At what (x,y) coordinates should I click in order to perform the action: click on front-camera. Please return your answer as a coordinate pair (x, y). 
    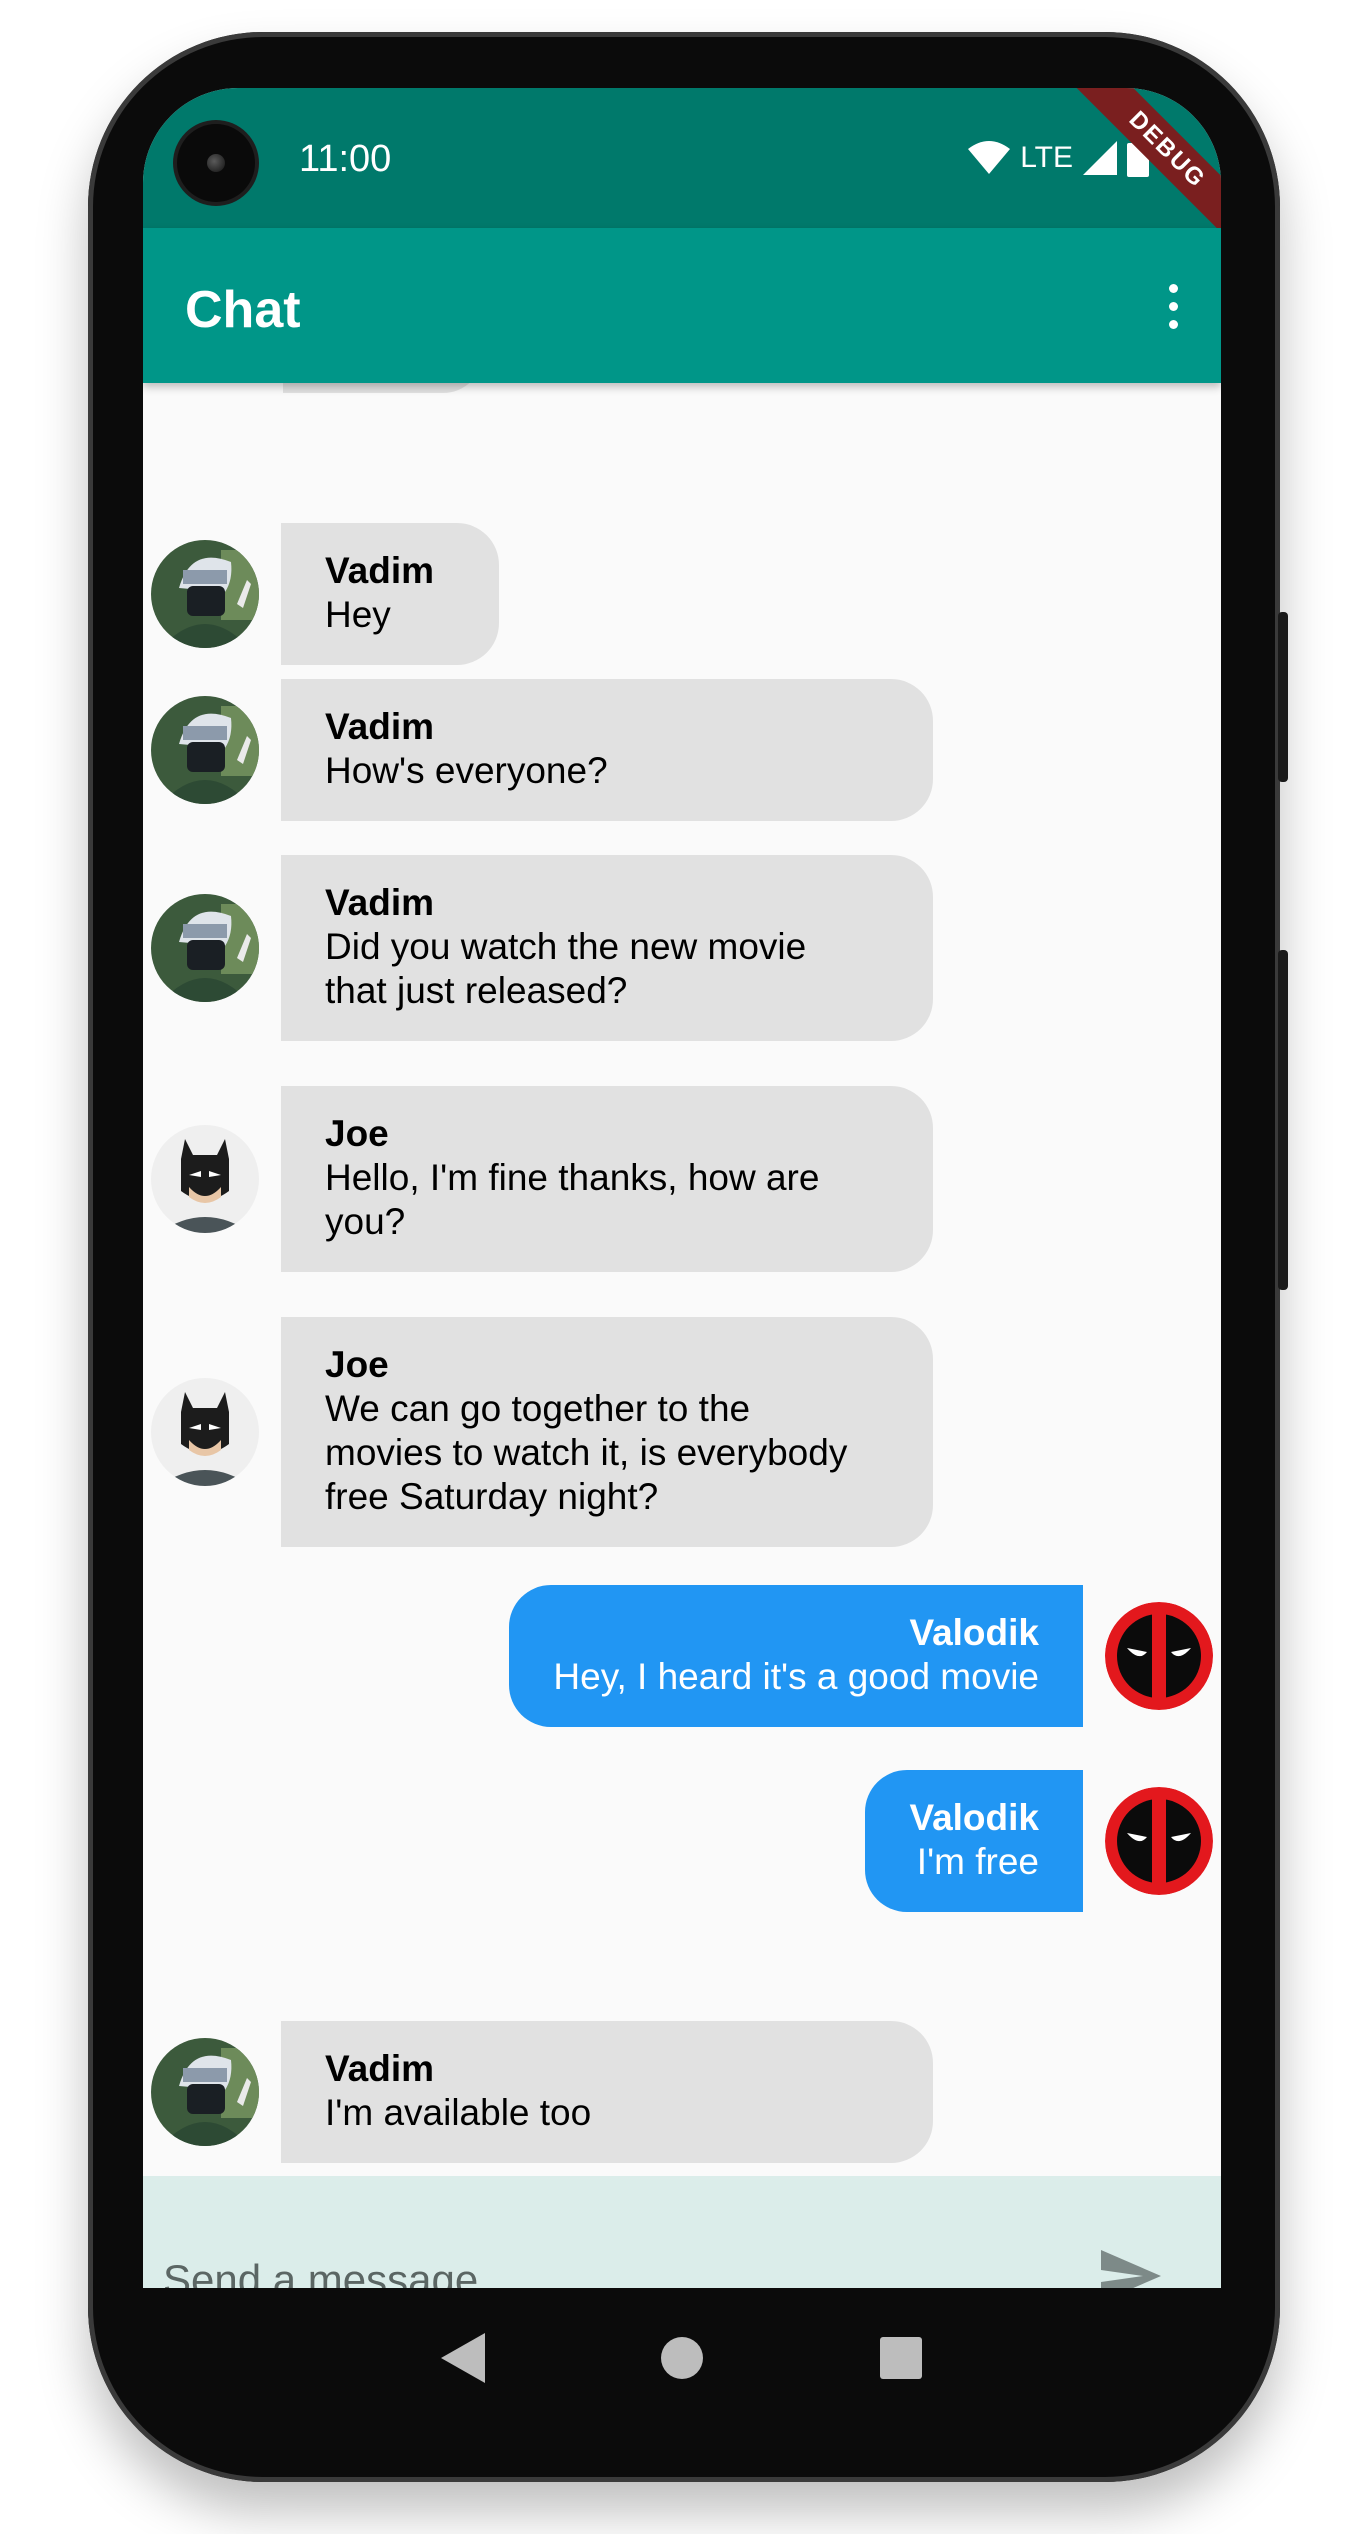
    Looking at the image, I should click on (216, 163).